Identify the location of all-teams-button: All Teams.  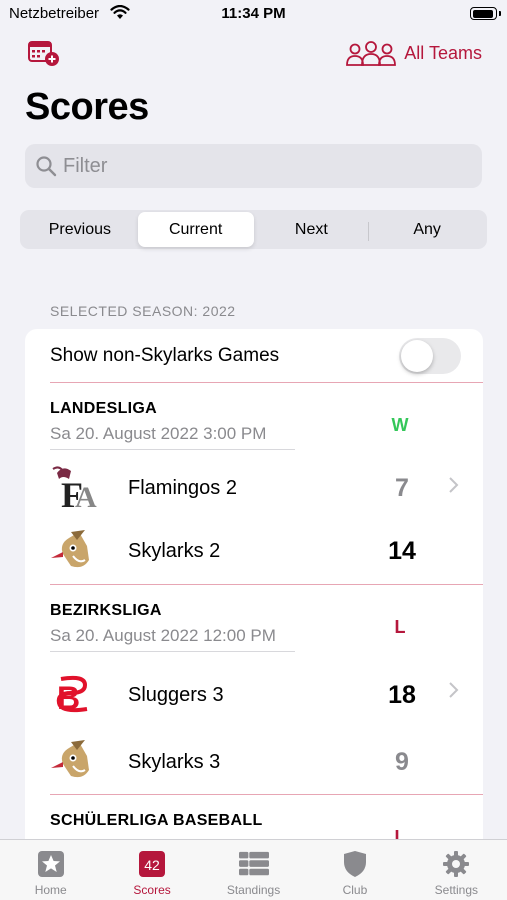
(414, 53).